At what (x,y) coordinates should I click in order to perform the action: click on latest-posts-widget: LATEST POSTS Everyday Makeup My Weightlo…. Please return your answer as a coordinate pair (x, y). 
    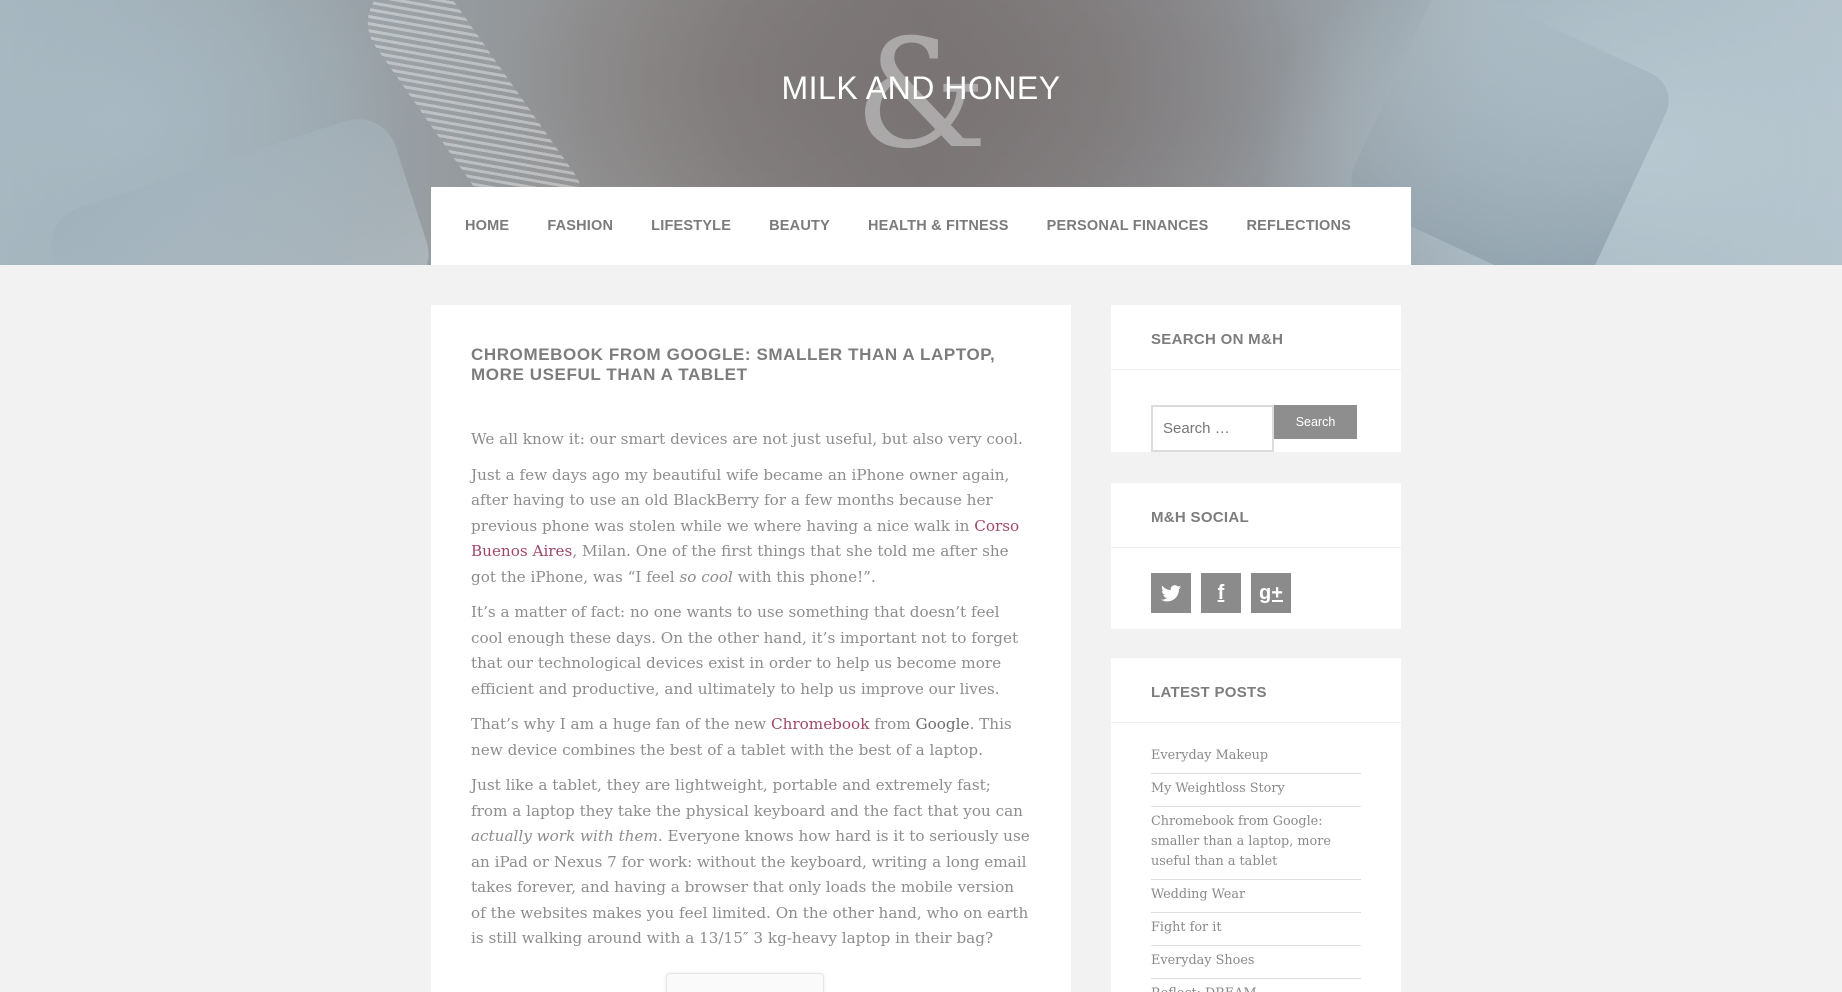
    Looking at the image, I should click on (1256, 825).